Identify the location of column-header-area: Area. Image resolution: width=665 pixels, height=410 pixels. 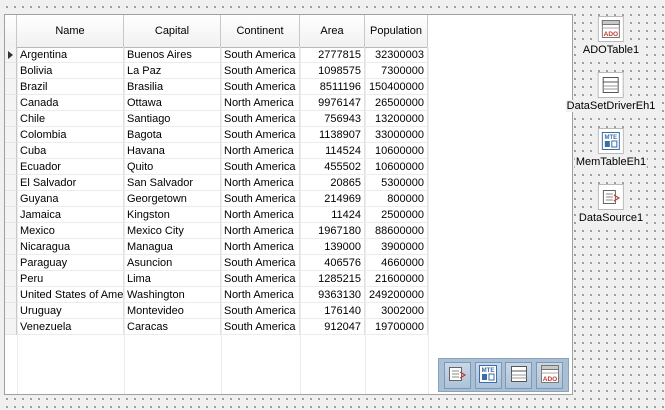
(332, 31).